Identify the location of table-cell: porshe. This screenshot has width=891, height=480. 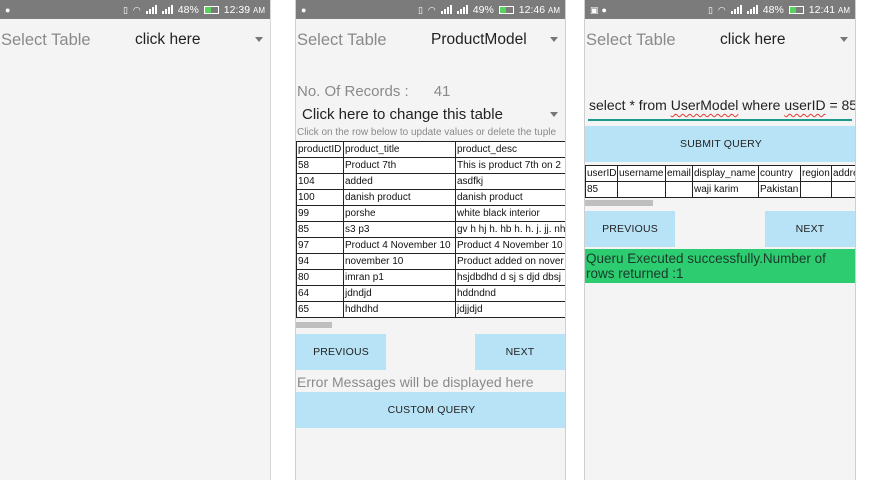
(399, 213).